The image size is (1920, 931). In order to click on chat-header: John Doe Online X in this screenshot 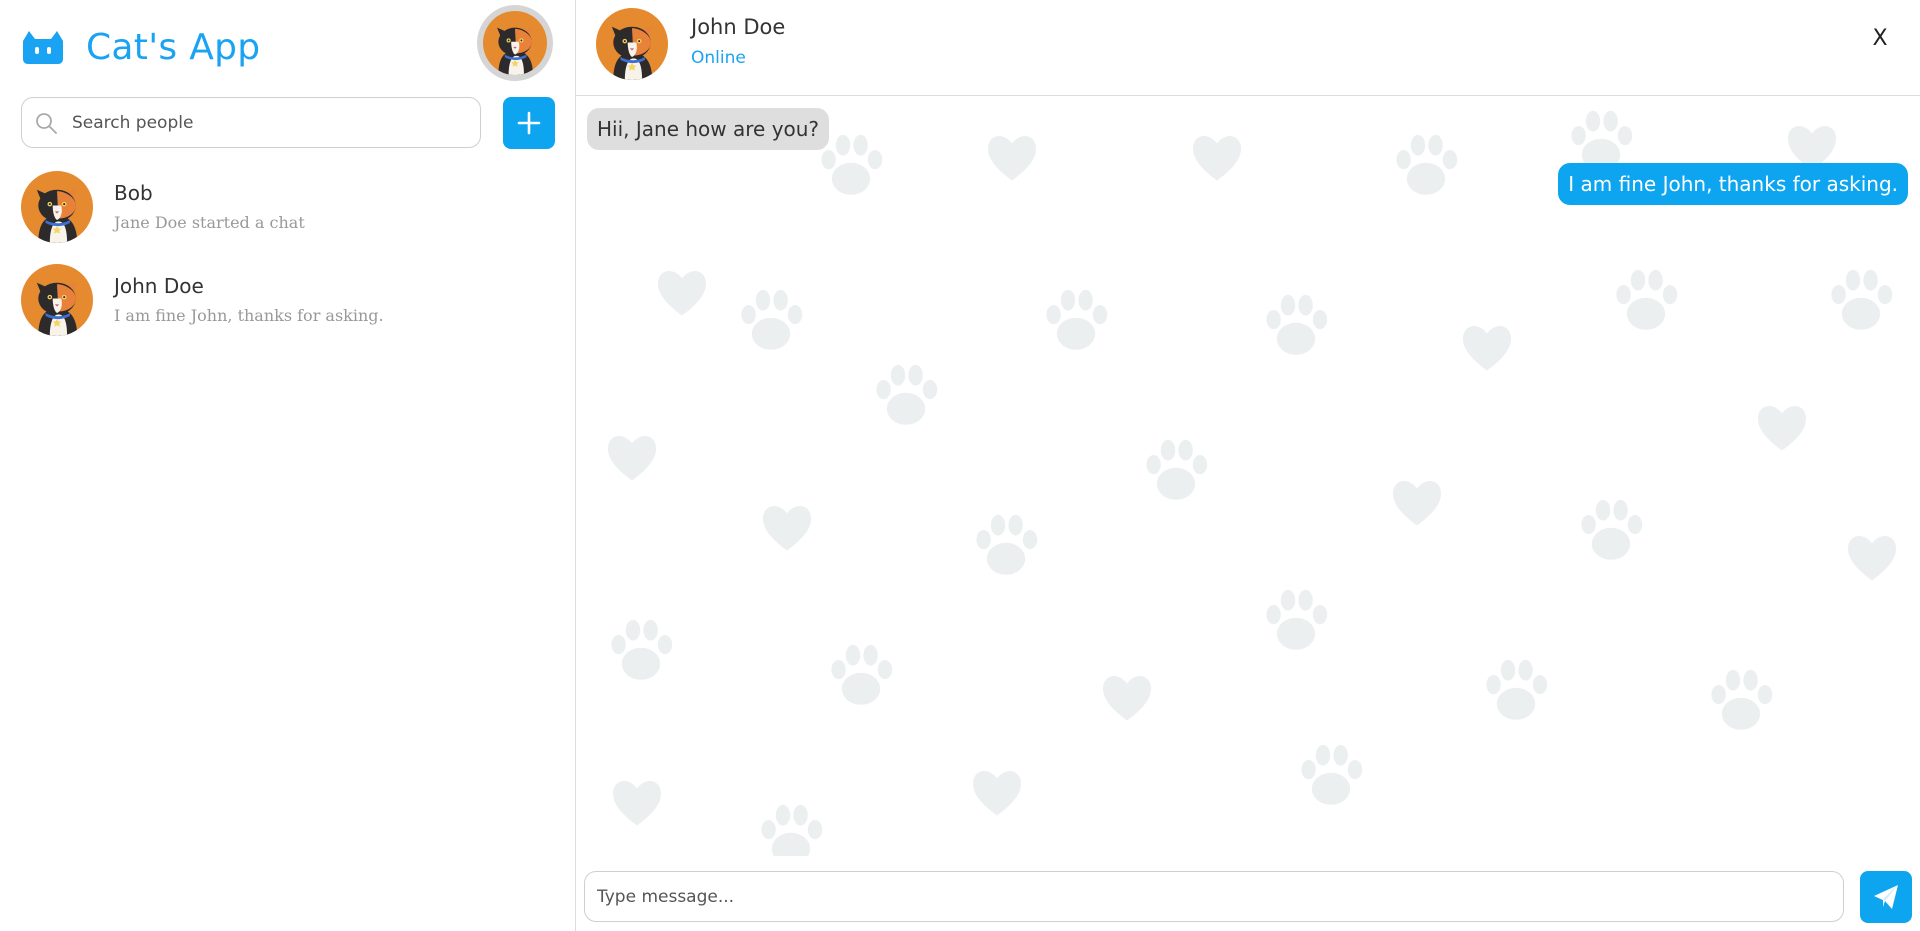, I will do `click(1248, 48)`.